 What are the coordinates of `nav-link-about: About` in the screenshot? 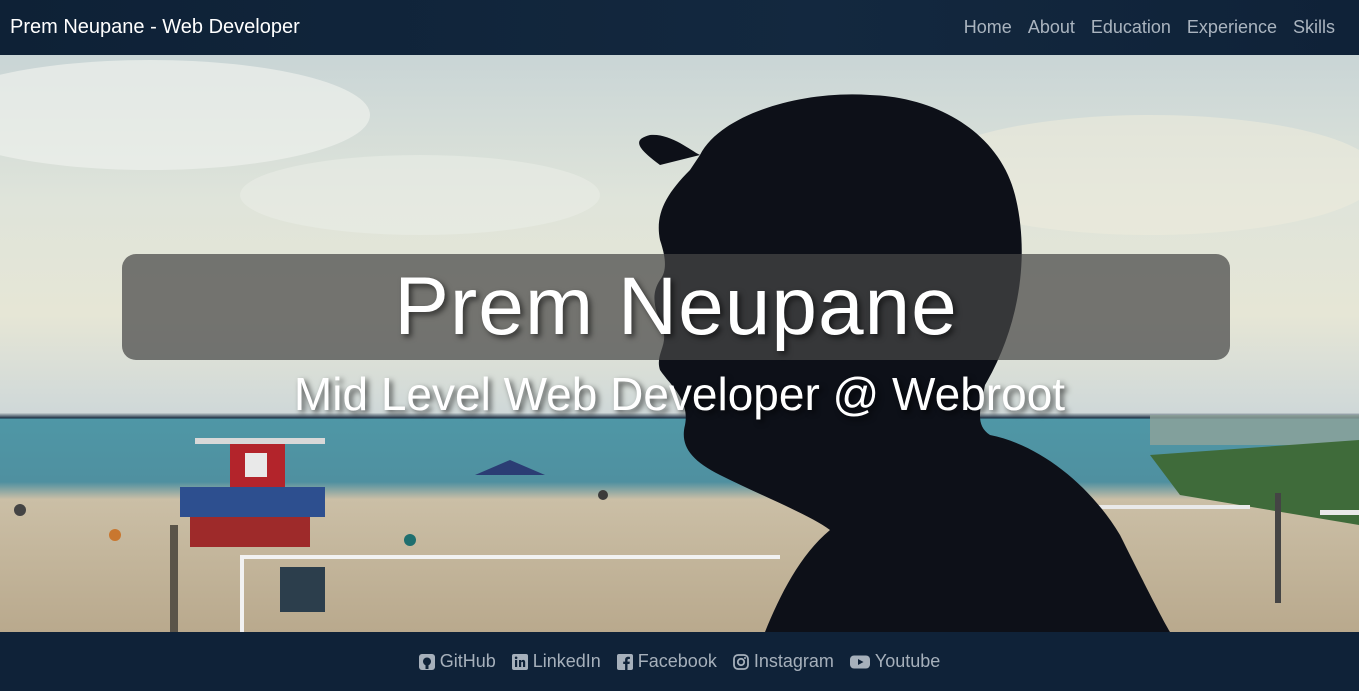 It's located at (1051, 27).